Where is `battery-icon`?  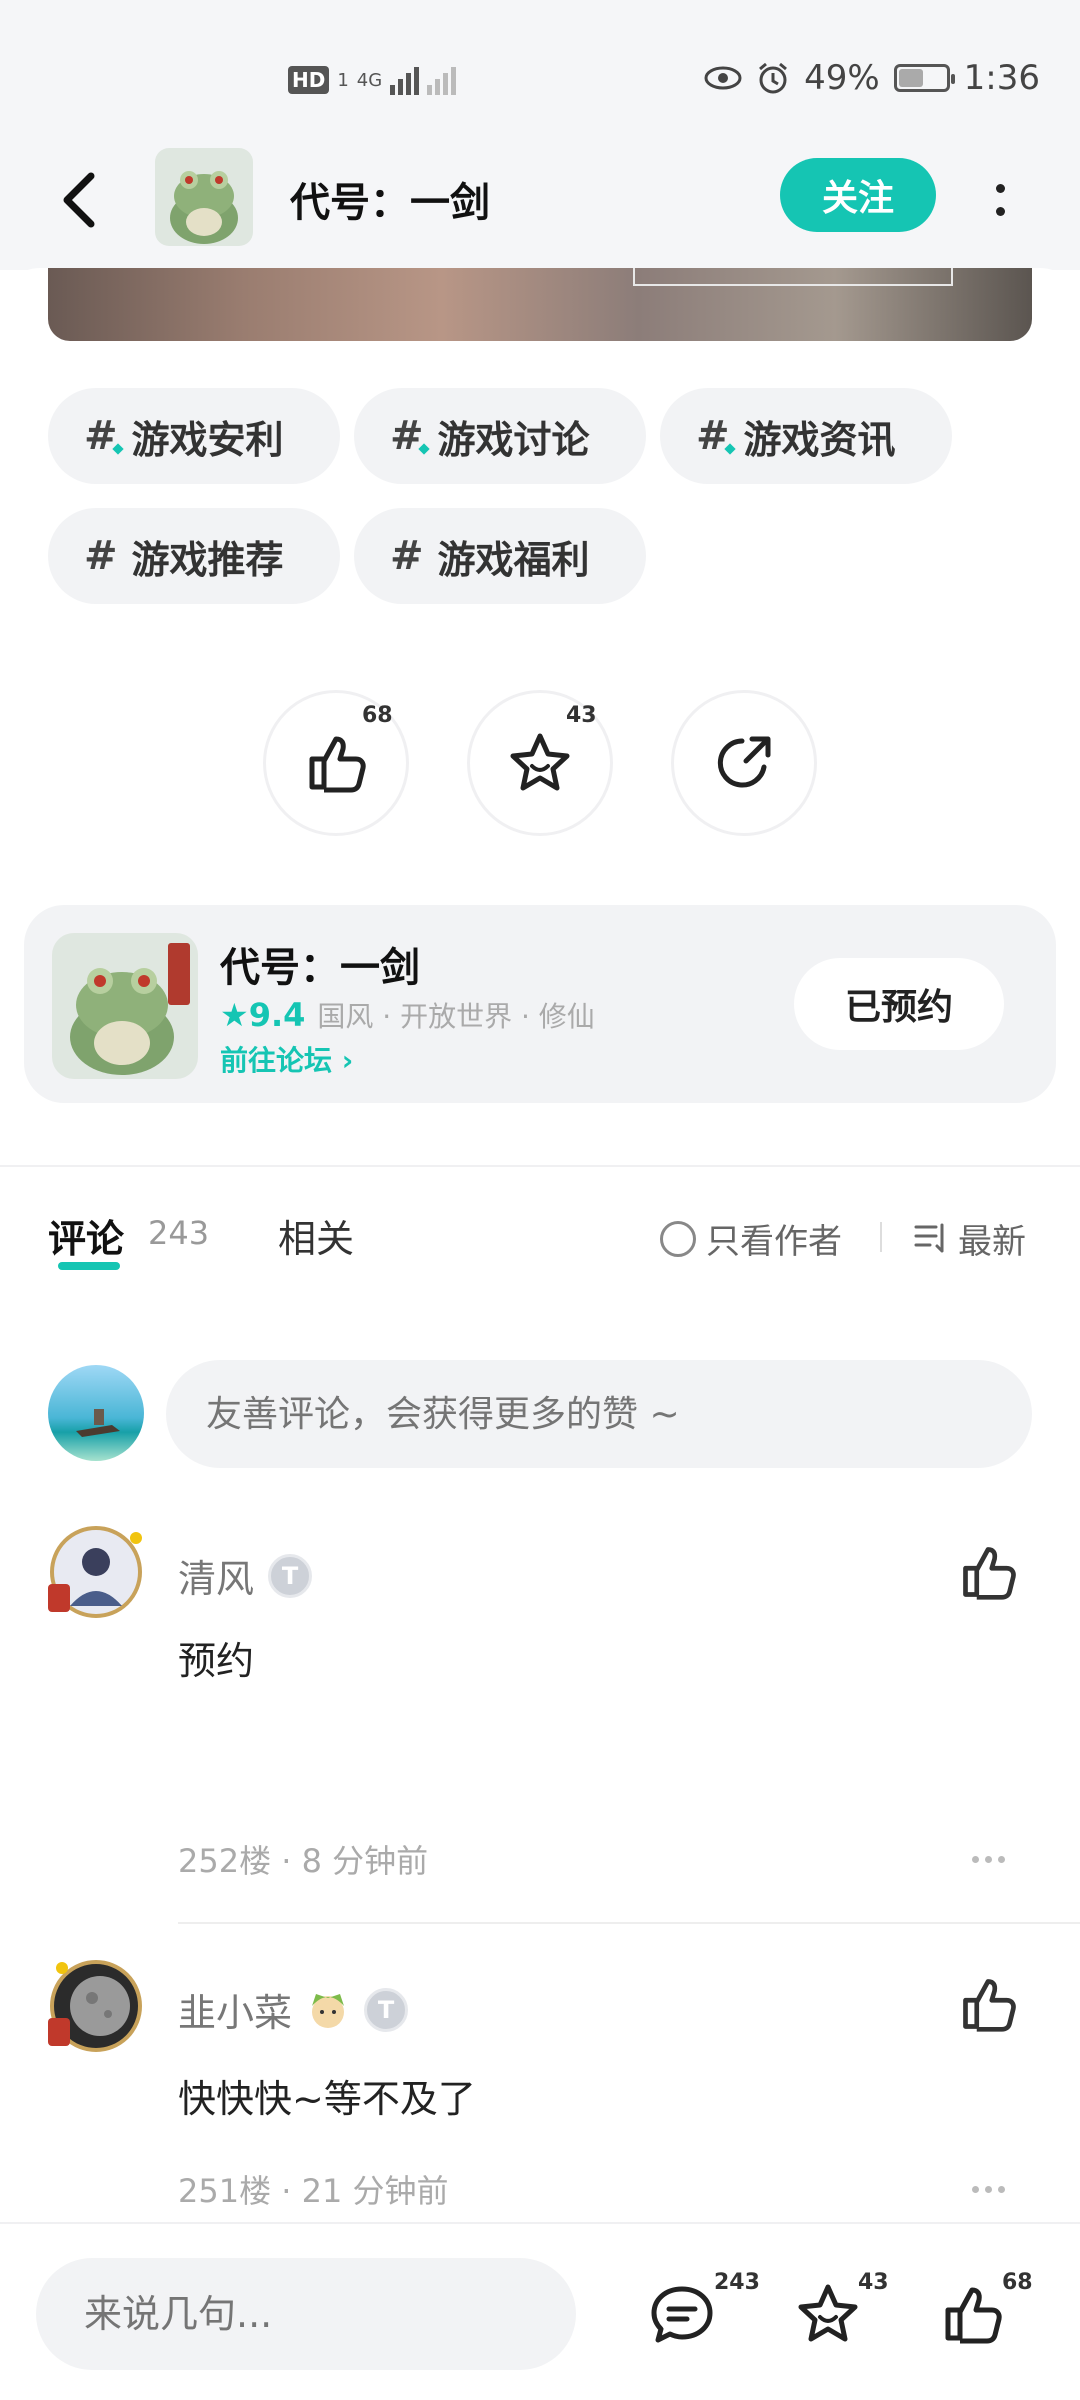
battery-icon is located at coordinates (924, 78).